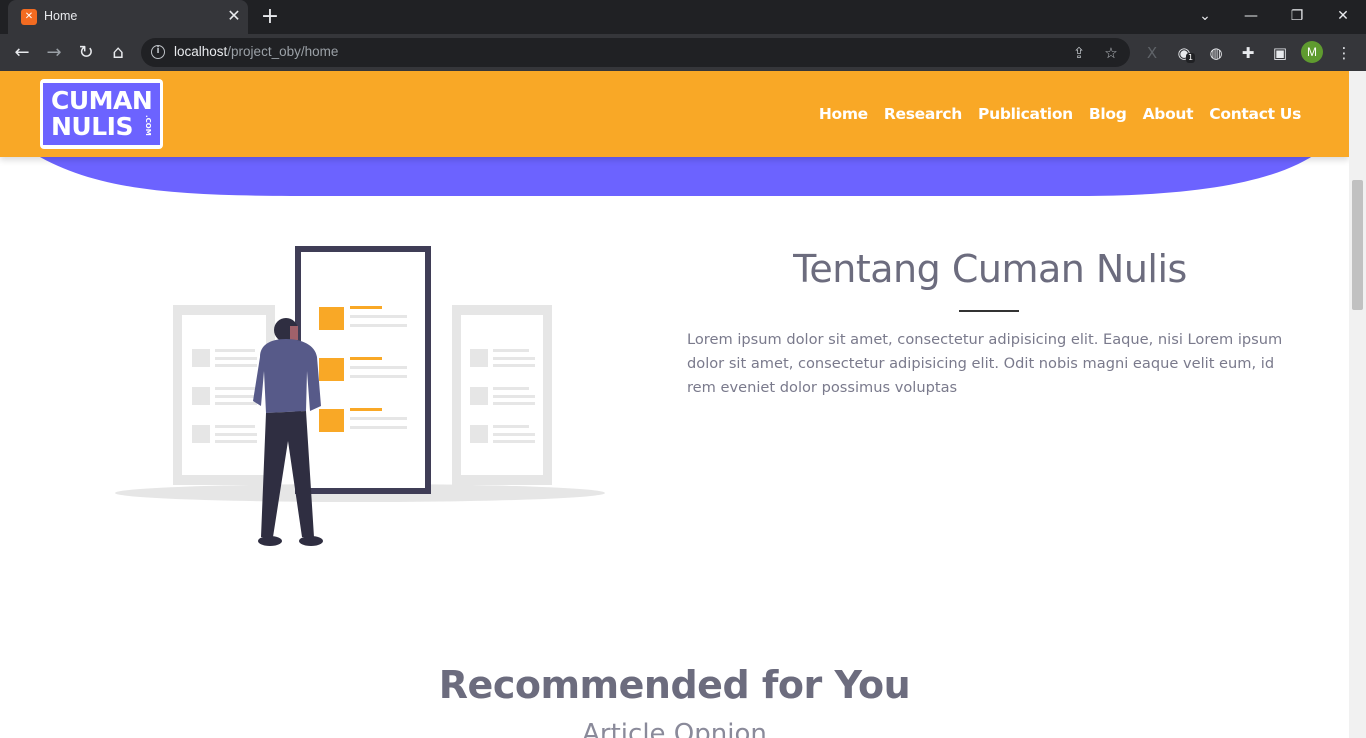  What do you see at coordinates (86, 53) in the screenshot?
I see `reload-icon: ↻` at bounding box center [86, 53].